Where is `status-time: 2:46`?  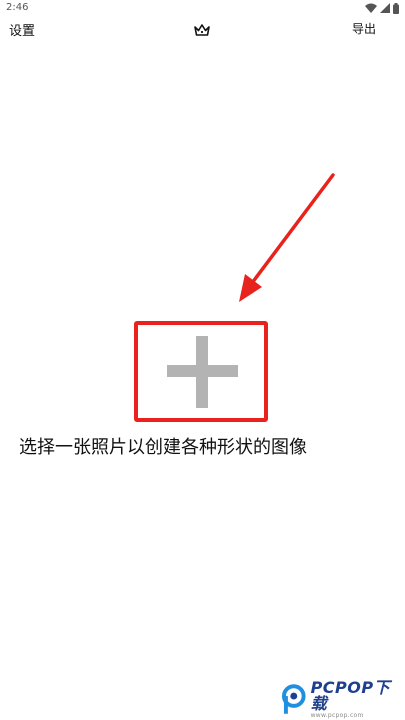 status-time: 2:46 is located at coordinates (17, 7).